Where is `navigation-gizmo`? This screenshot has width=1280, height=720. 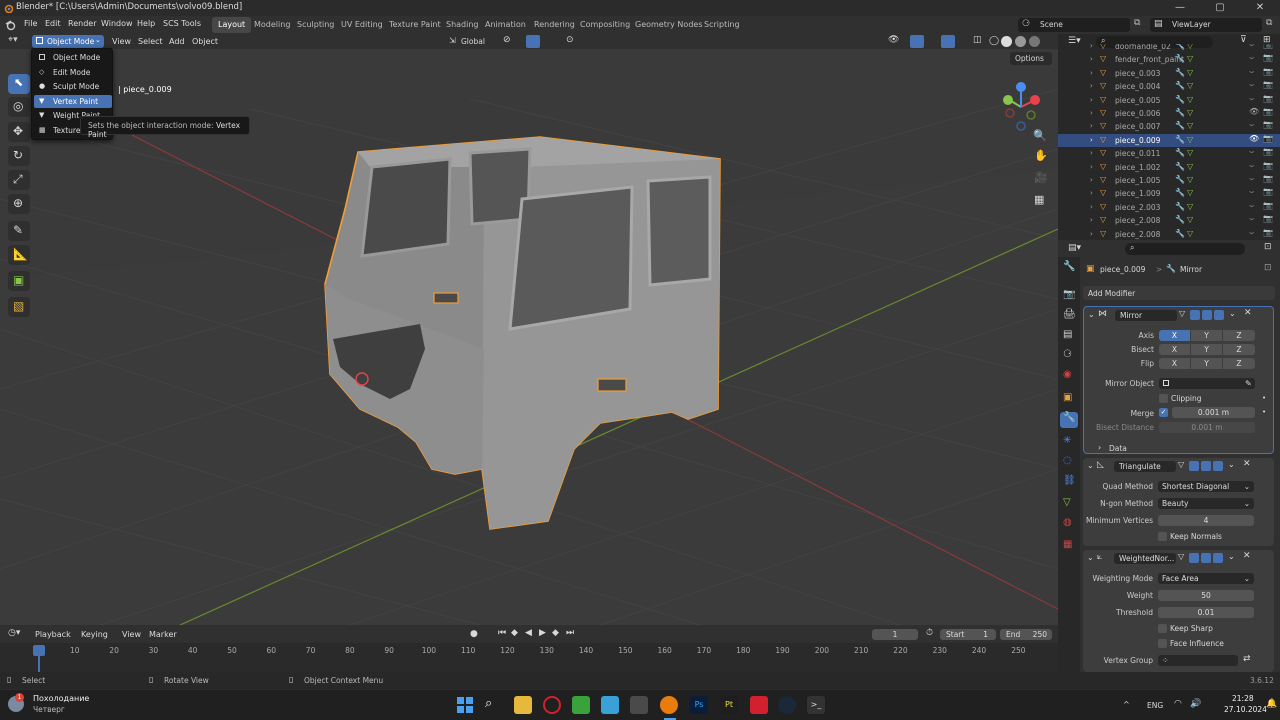 navigation-gizmo is located at coordinates (1021, 107).